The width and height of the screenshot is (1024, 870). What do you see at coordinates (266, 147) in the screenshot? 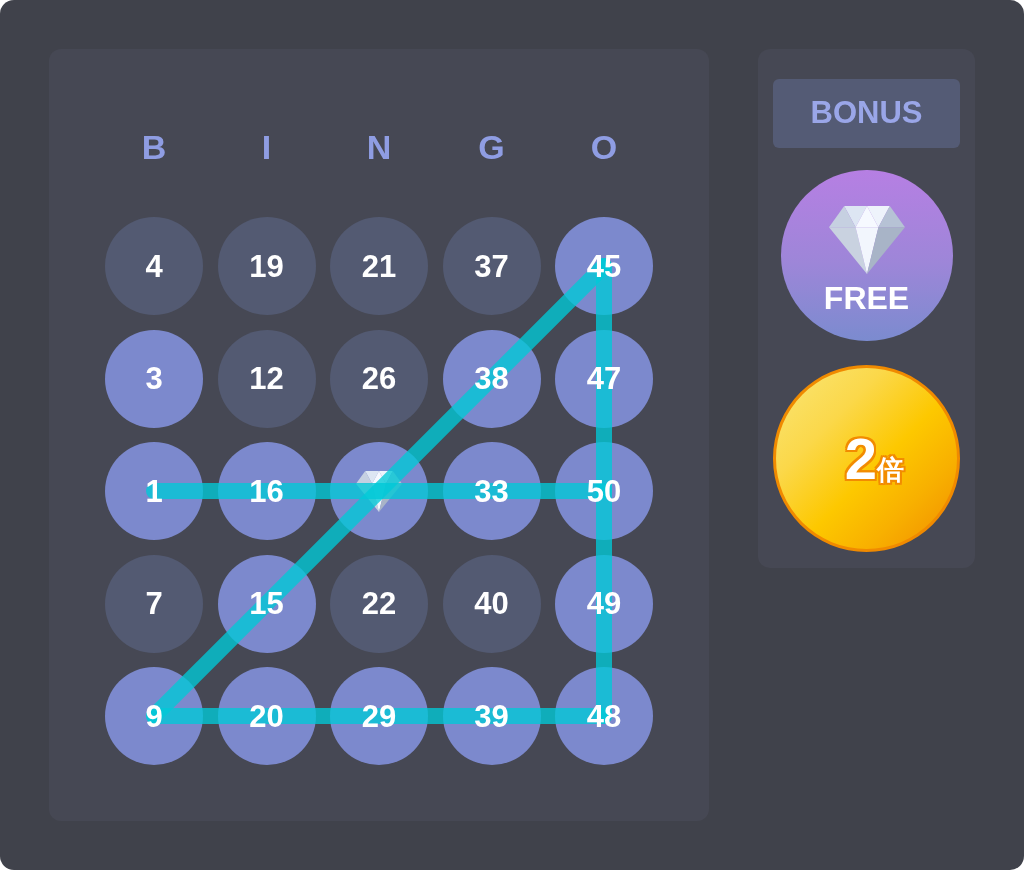
I see `column-header: I` at bounding box center [266, 147].